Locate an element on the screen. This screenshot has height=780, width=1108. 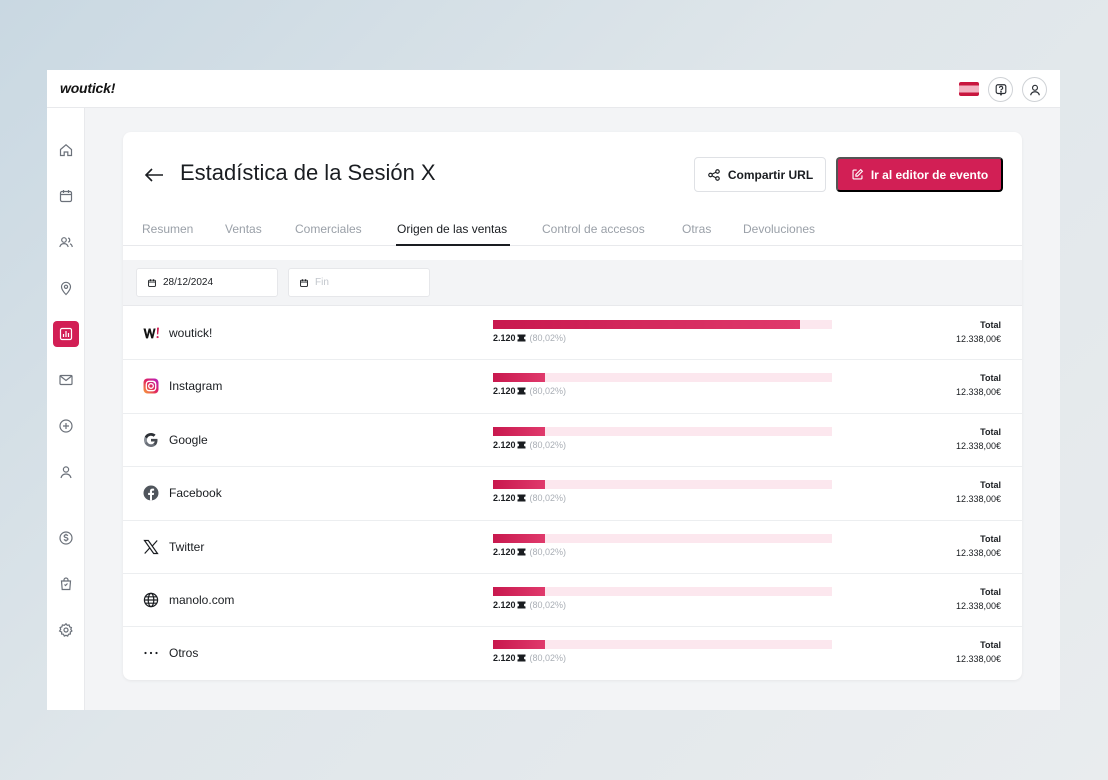
start-date-input is located at coordinates (213, 282).